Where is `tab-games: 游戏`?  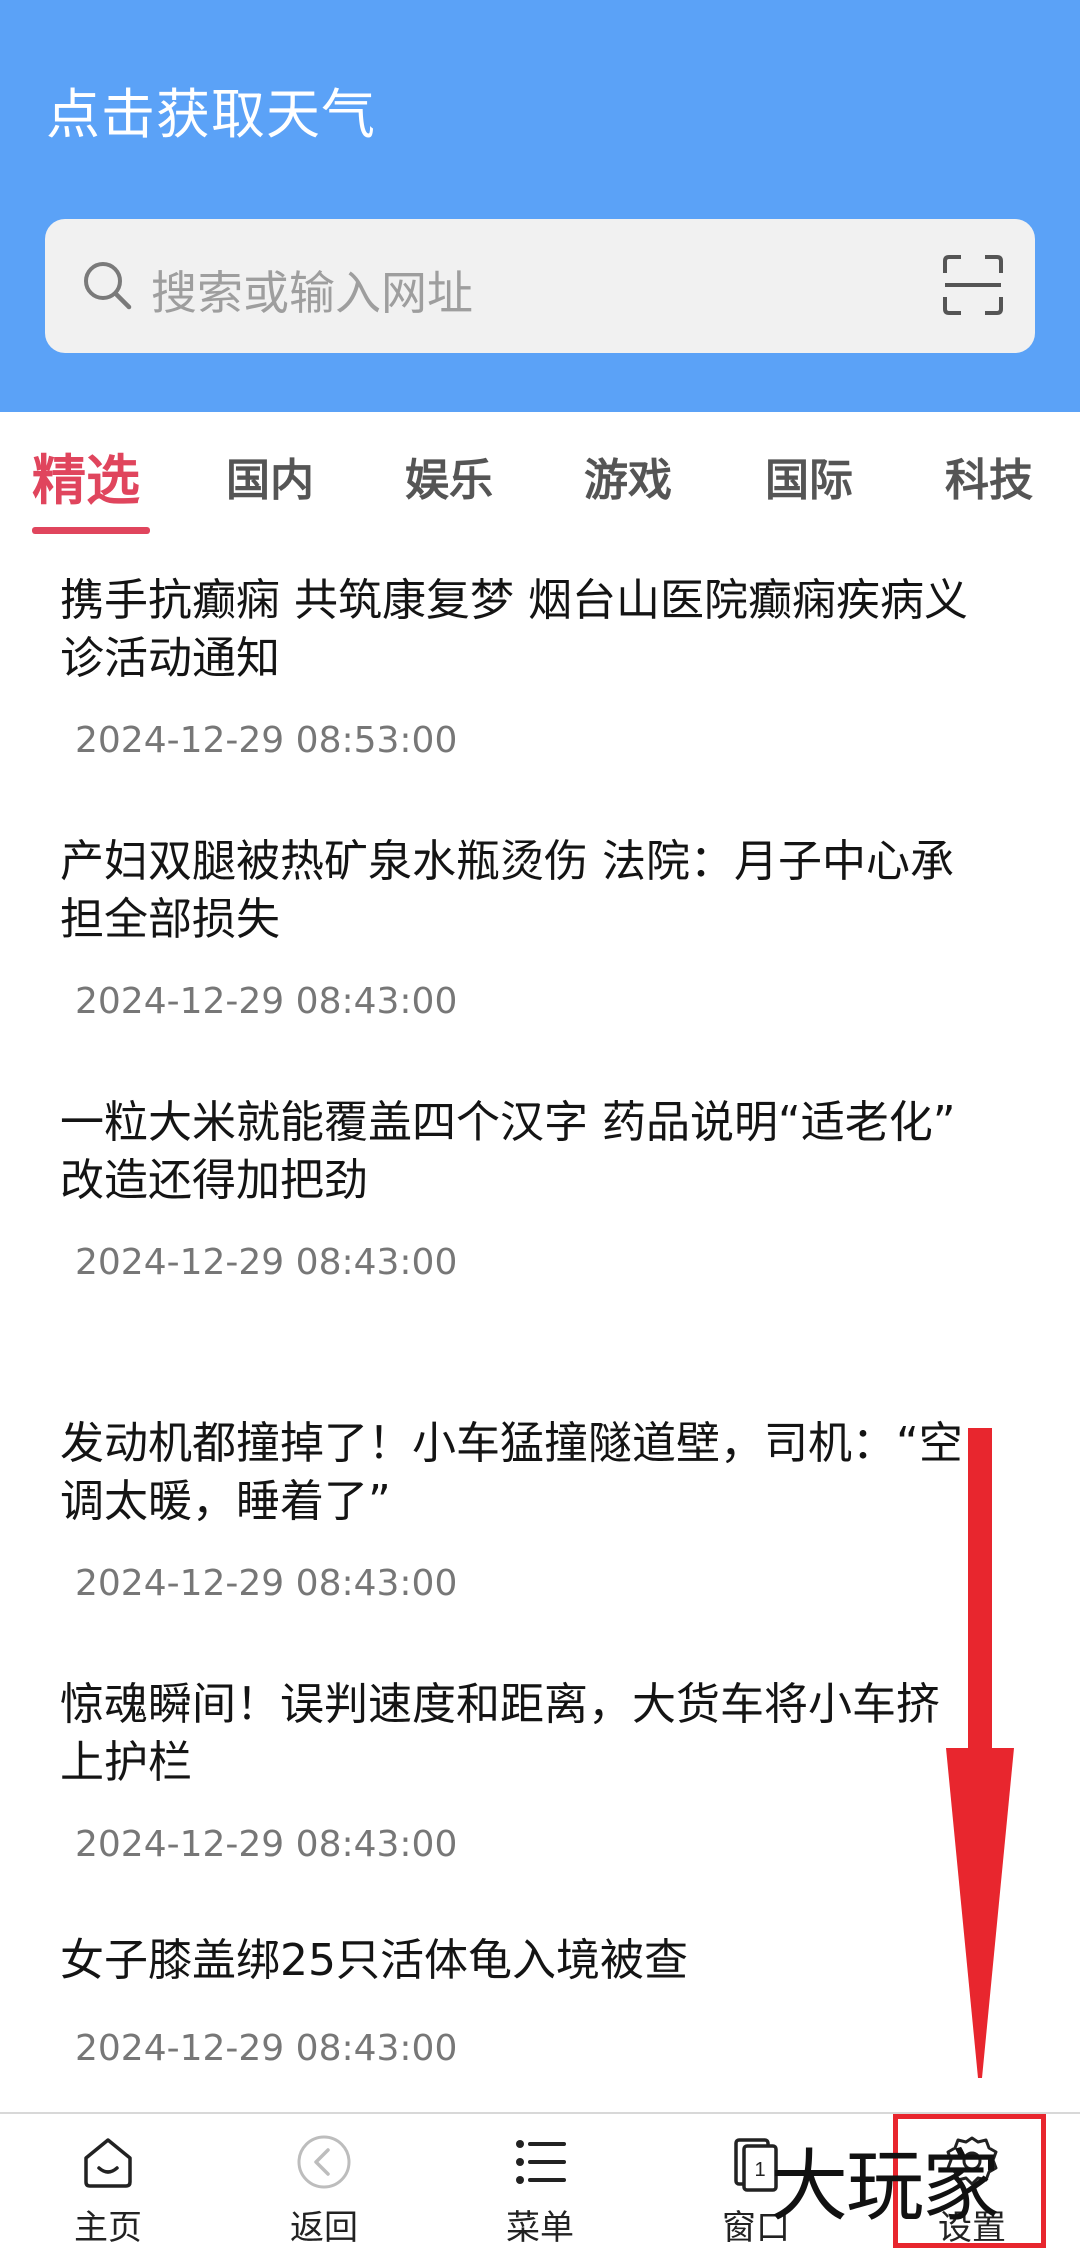 tab-games: 游戏 is located at coordinates (628, 476).